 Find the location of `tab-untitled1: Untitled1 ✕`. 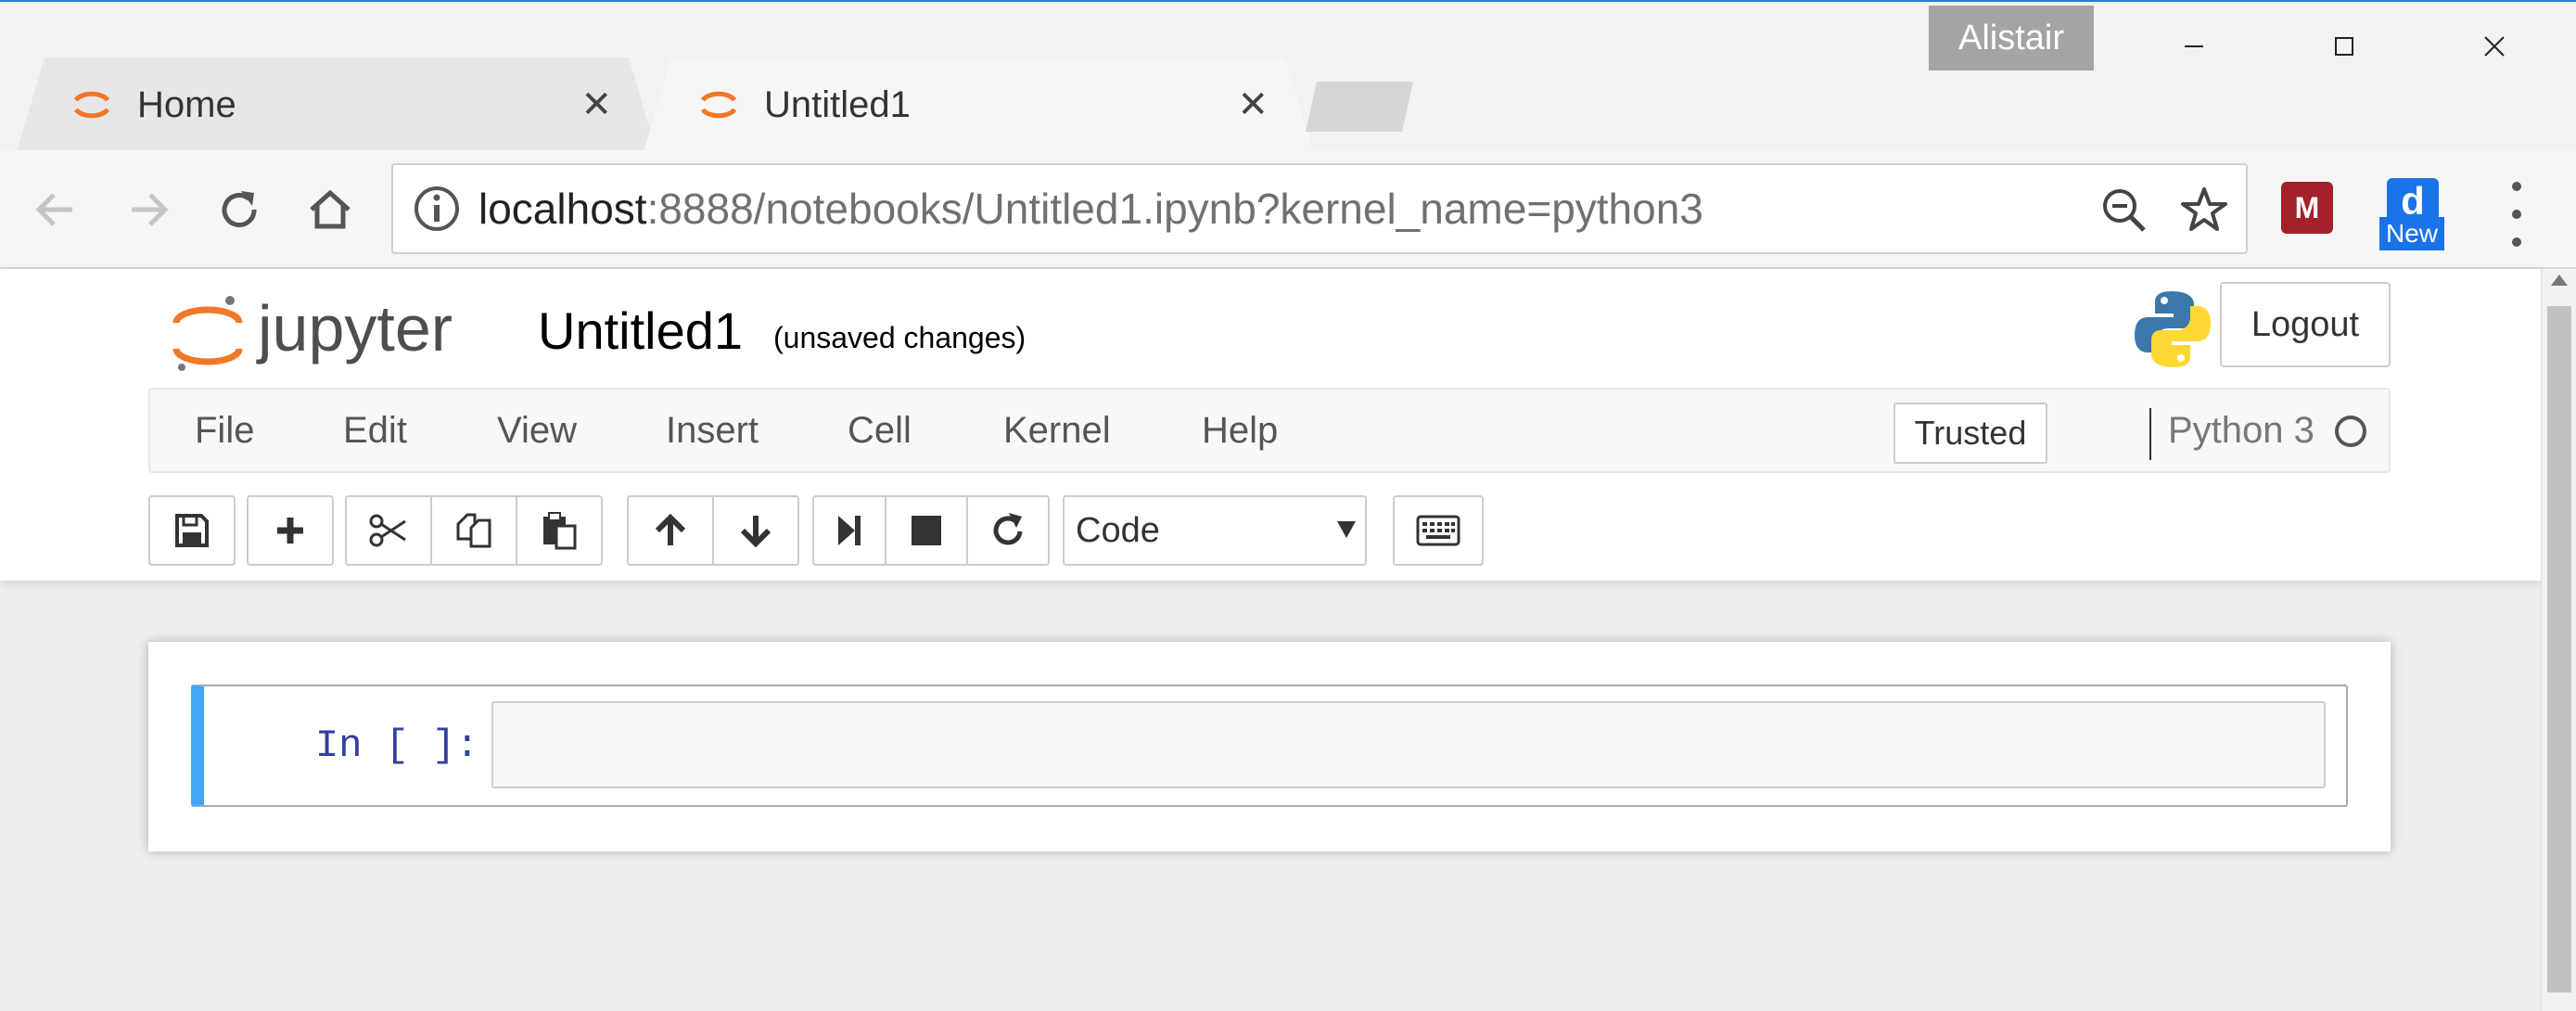

tab-untitled1: Untitled1 ✕ is located at coordinates (978, 105).